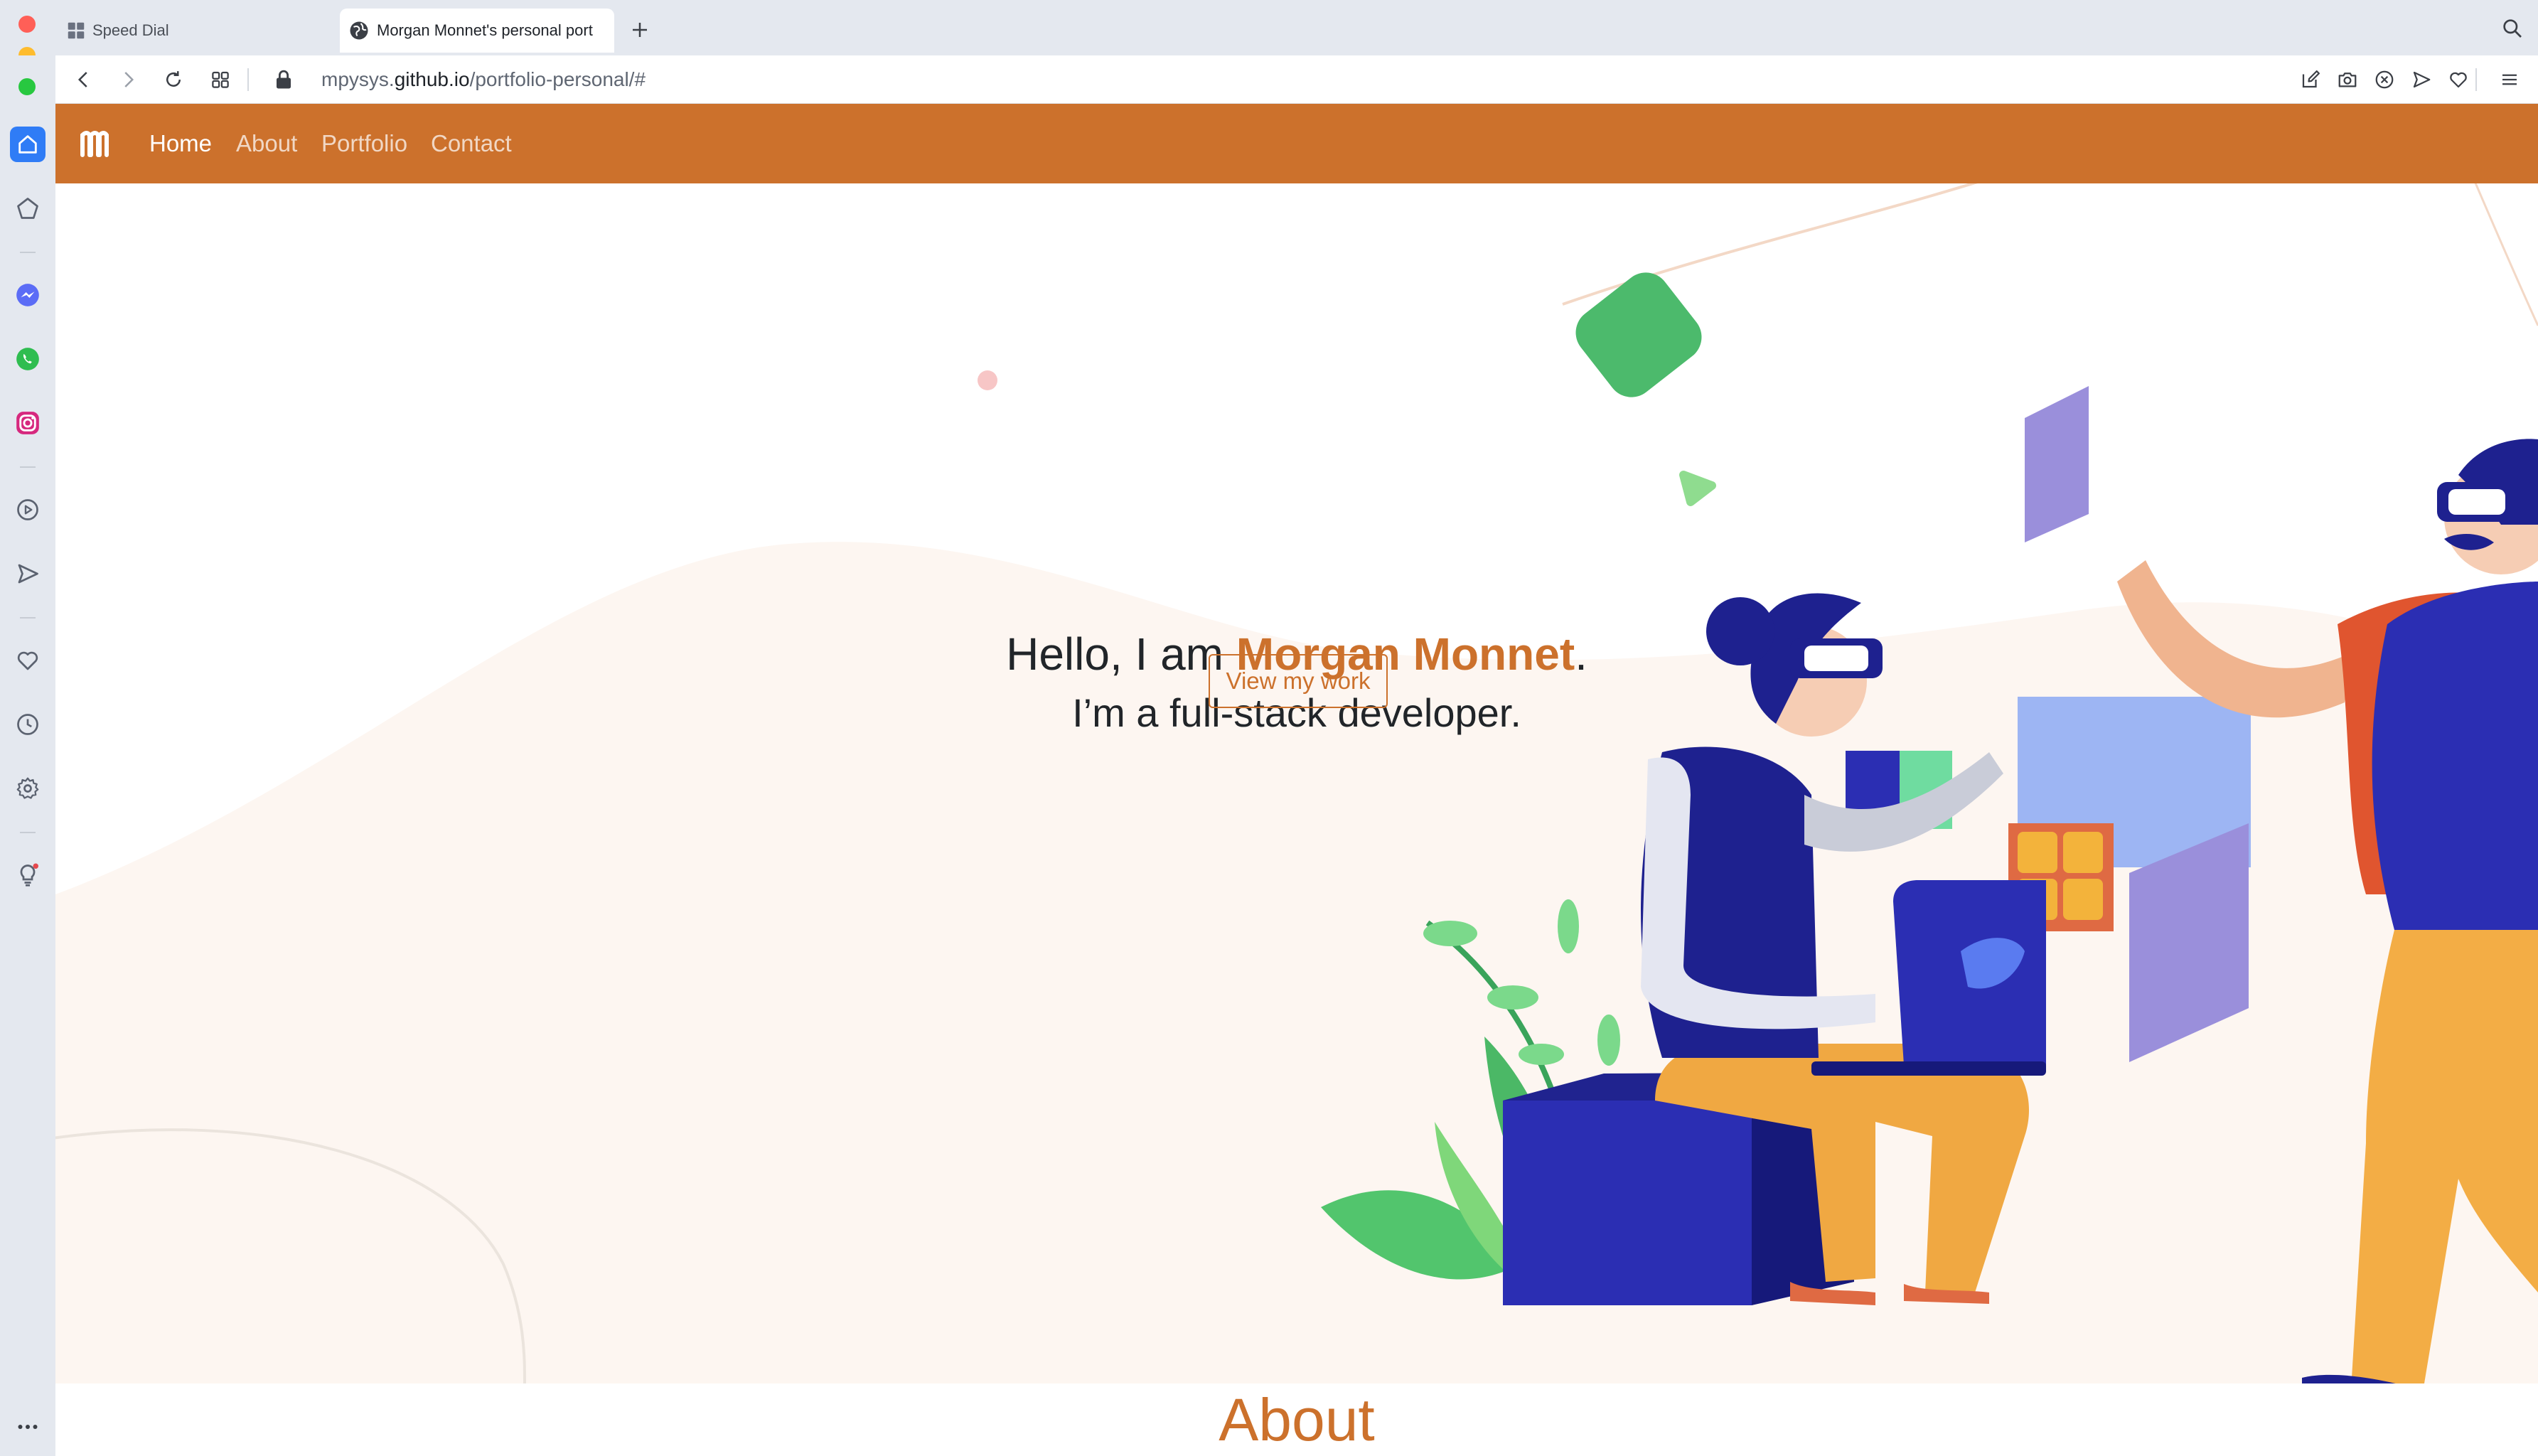  I want to click on favorite-button, so click(2458, 80).